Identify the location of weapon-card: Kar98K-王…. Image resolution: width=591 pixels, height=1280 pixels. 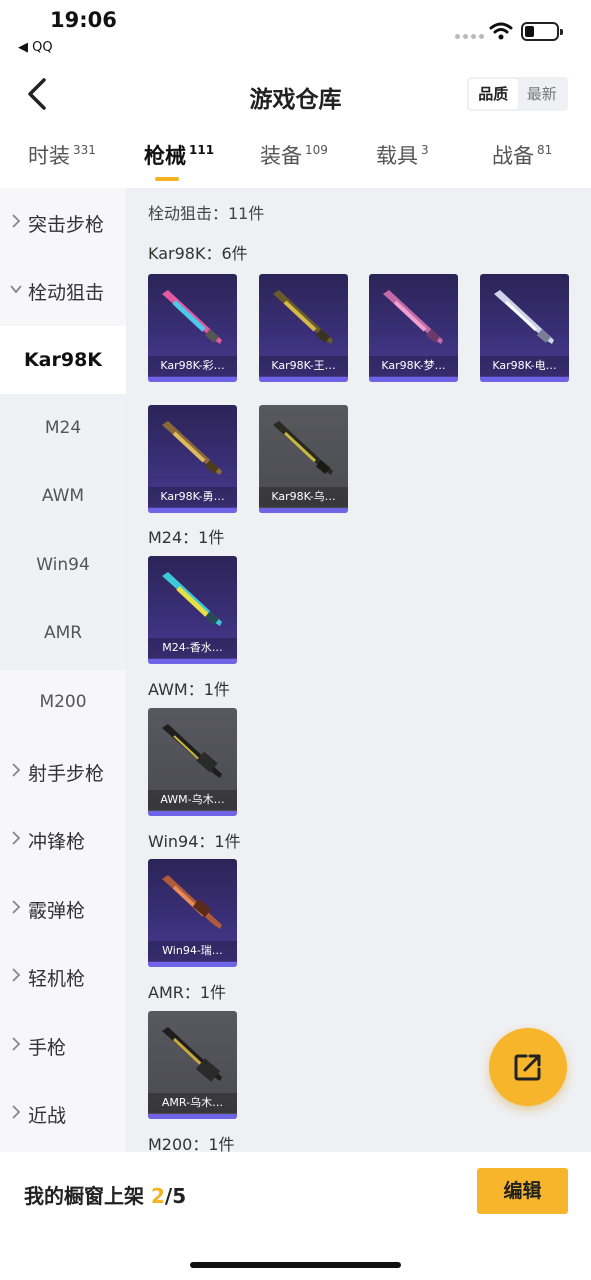
(303, 328).